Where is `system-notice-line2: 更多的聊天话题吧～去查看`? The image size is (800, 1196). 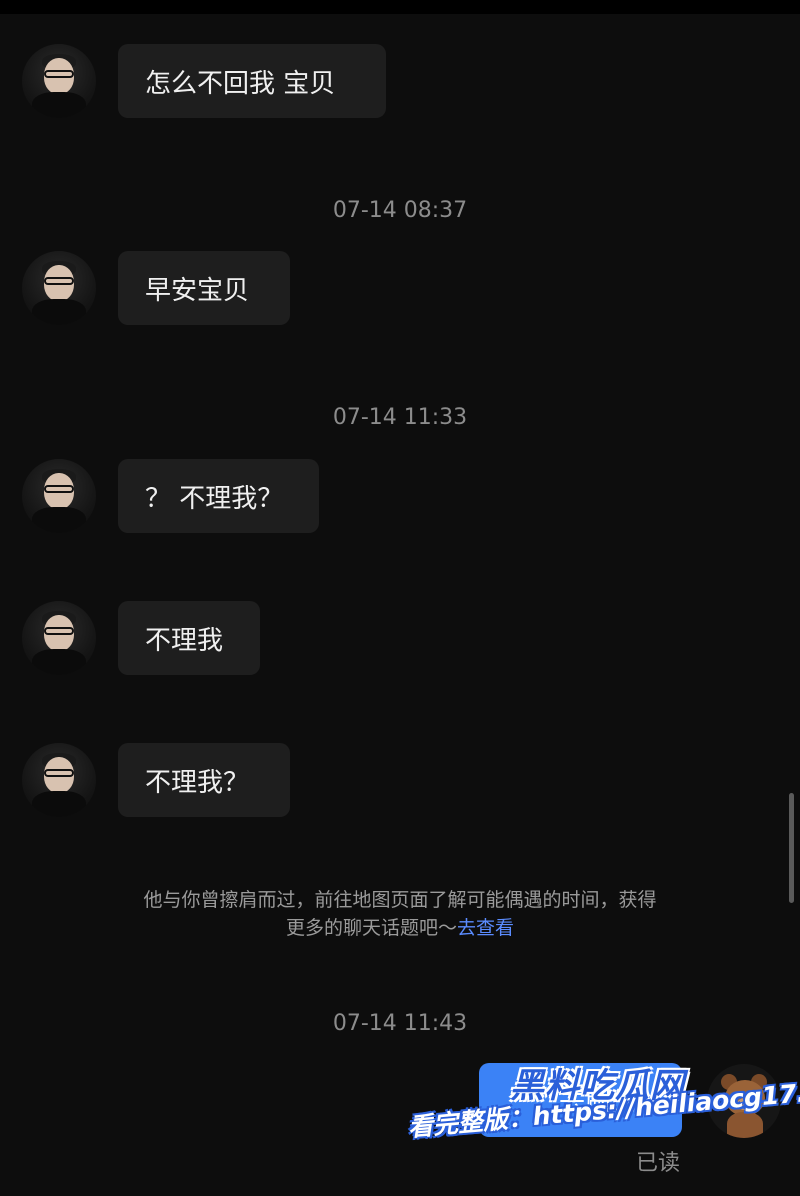
system-notice-line2: 更多的聊天话题吧～去查看 is located at coordinates (400, 928).